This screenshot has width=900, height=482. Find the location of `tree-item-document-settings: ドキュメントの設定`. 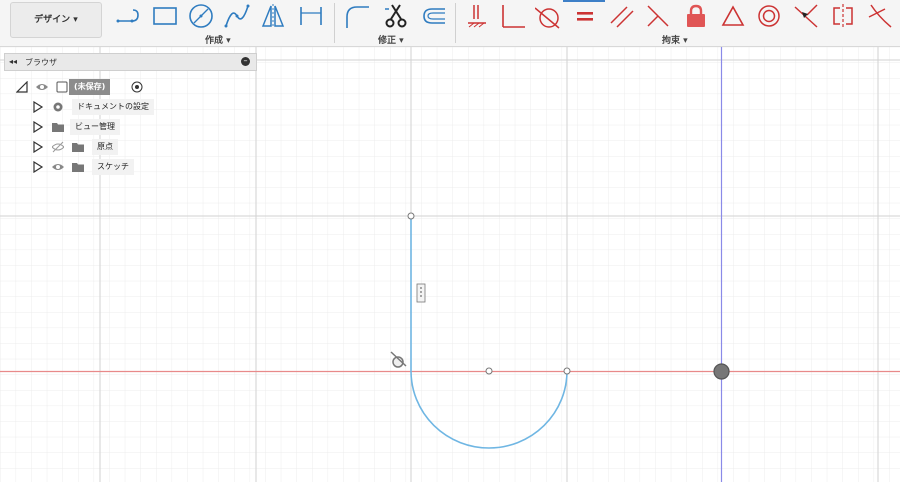

tree-item-document-settings: ドキュメントの設定 is located at coordinates (112, 107).